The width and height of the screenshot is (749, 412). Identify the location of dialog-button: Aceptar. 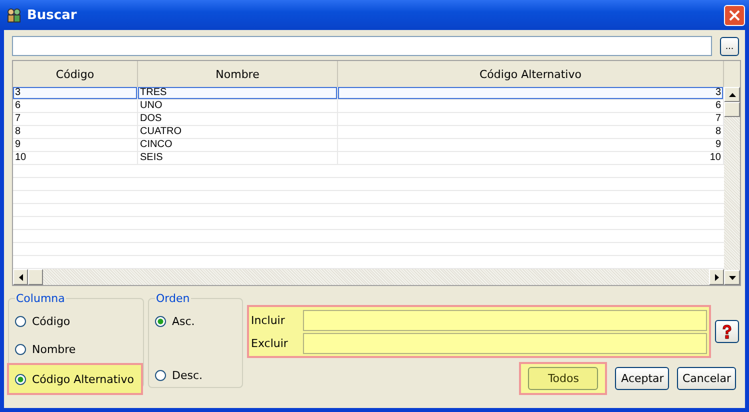
(642, 378).